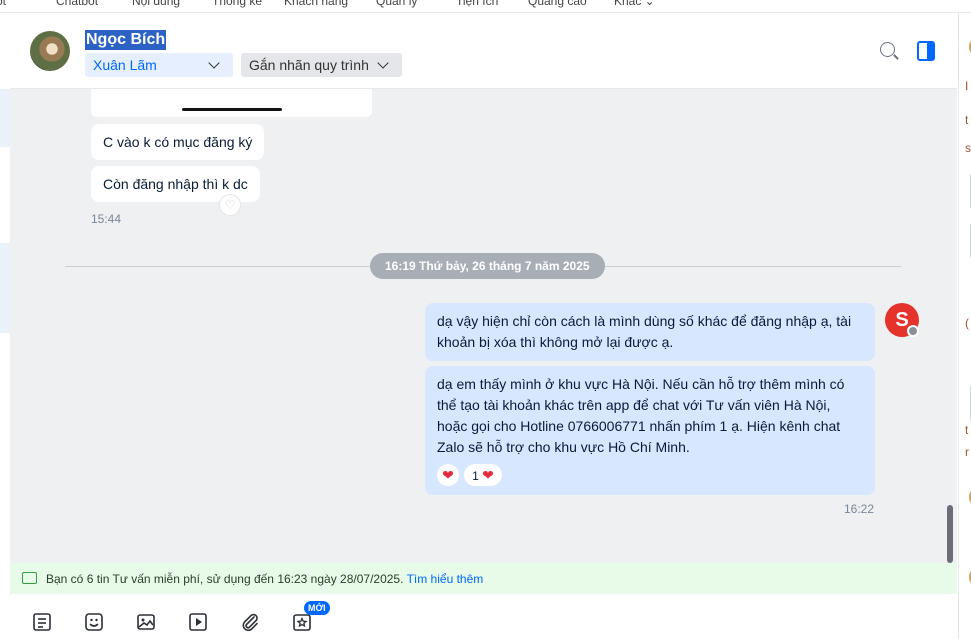 Image resolution: width=971 pixels, height=639 pixels. What do you see at coordinates (316, 4) in the screenshot?
I see `nav-item-customers: Khách hàng` at bounding box center [316, 4].